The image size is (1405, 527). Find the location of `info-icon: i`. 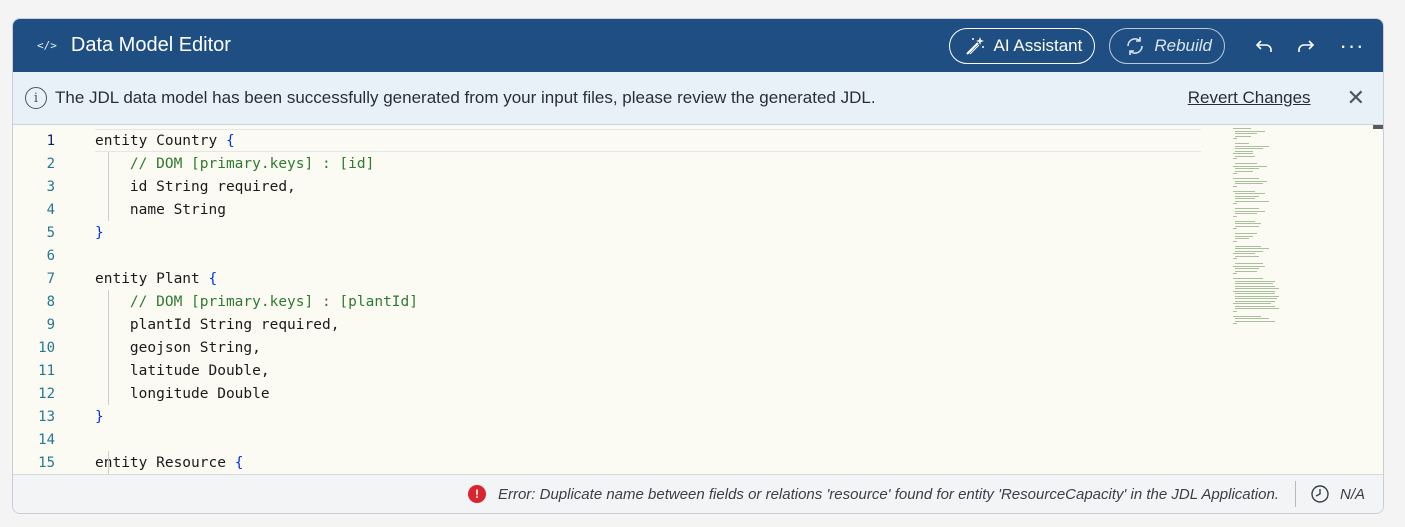

info-icon: i is located at coordinates (36, 98).